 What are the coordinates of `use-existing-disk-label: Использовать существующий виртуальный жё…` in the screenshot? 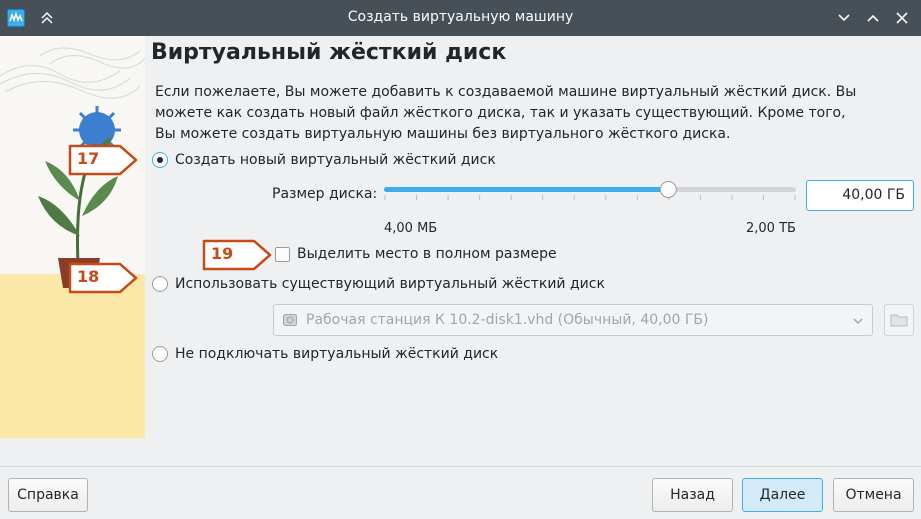 It's located at (390, 284).